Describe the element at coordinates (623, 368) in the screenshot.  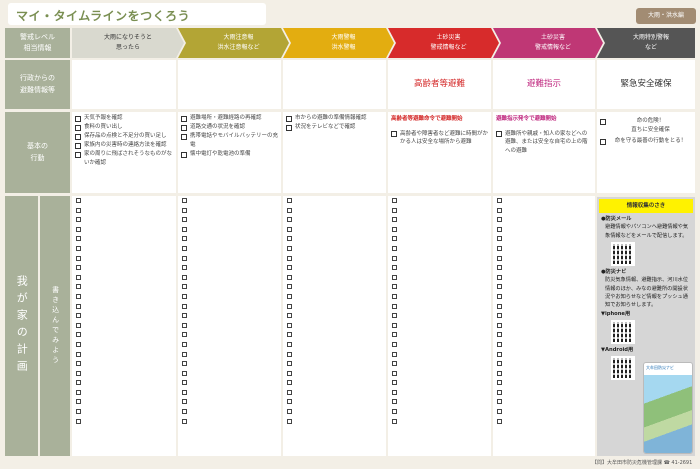
I see `qr-code-android-icon` at that location.